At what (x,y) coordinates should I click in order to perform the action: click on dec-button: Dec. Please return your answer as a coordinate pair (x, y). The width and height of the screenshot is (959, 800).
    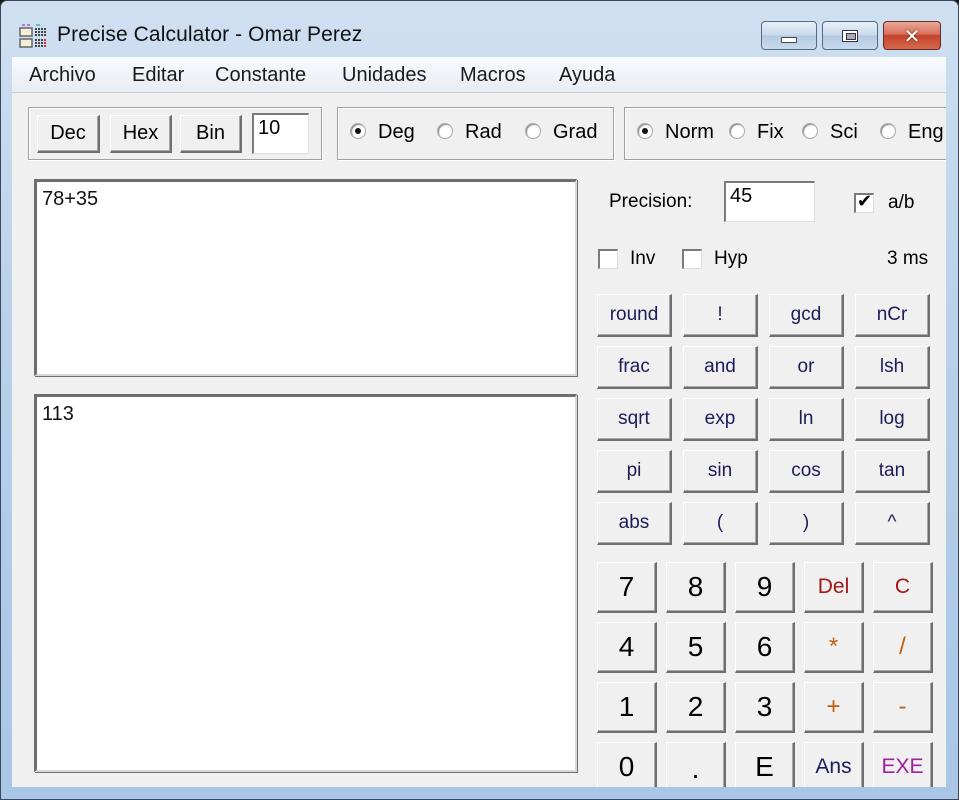
    Looking at the image, I should click on (68, 134).